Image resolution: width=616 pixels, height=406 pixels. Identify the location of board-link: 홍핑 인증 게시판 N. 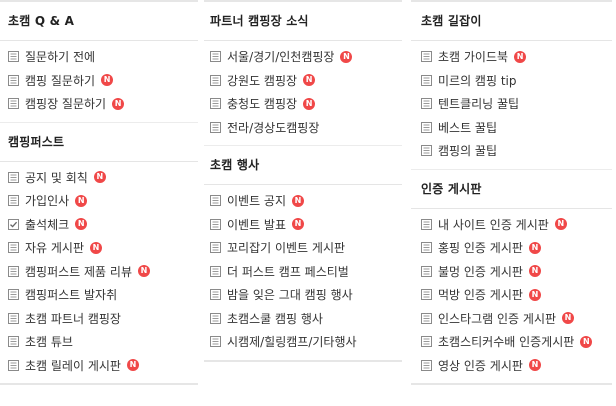
(511, 248).